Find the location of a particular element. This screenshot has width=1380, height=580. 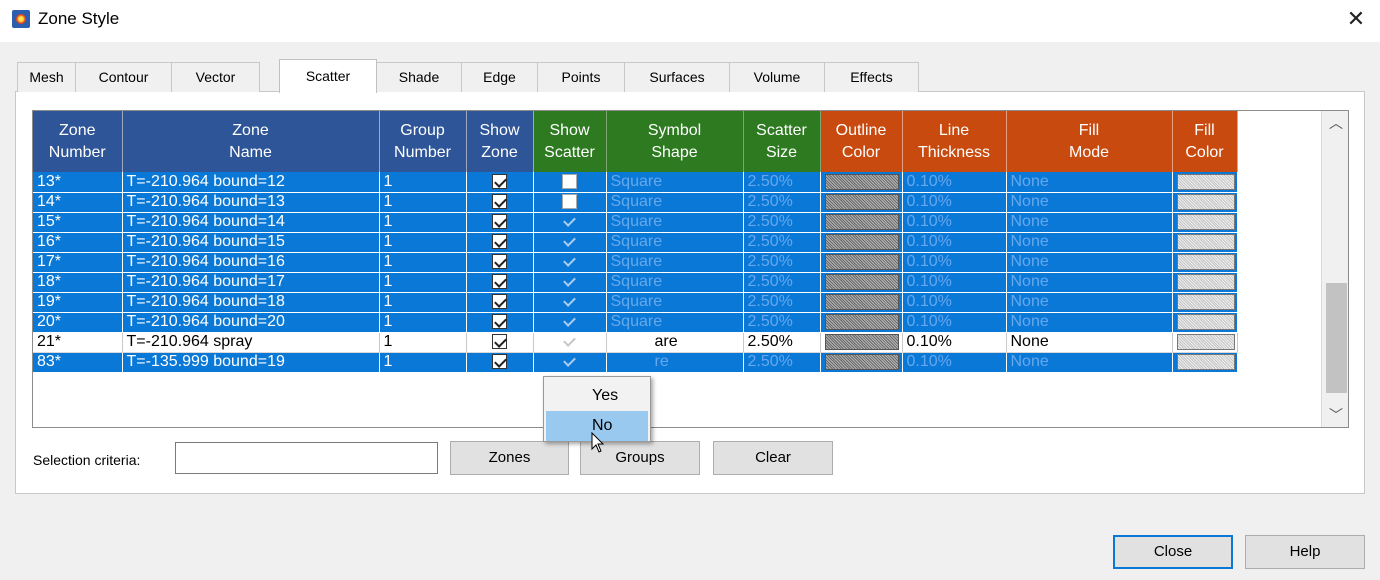

cell-zone-name: T=-135.999 bound=19 is located at coordinates (251, 362).